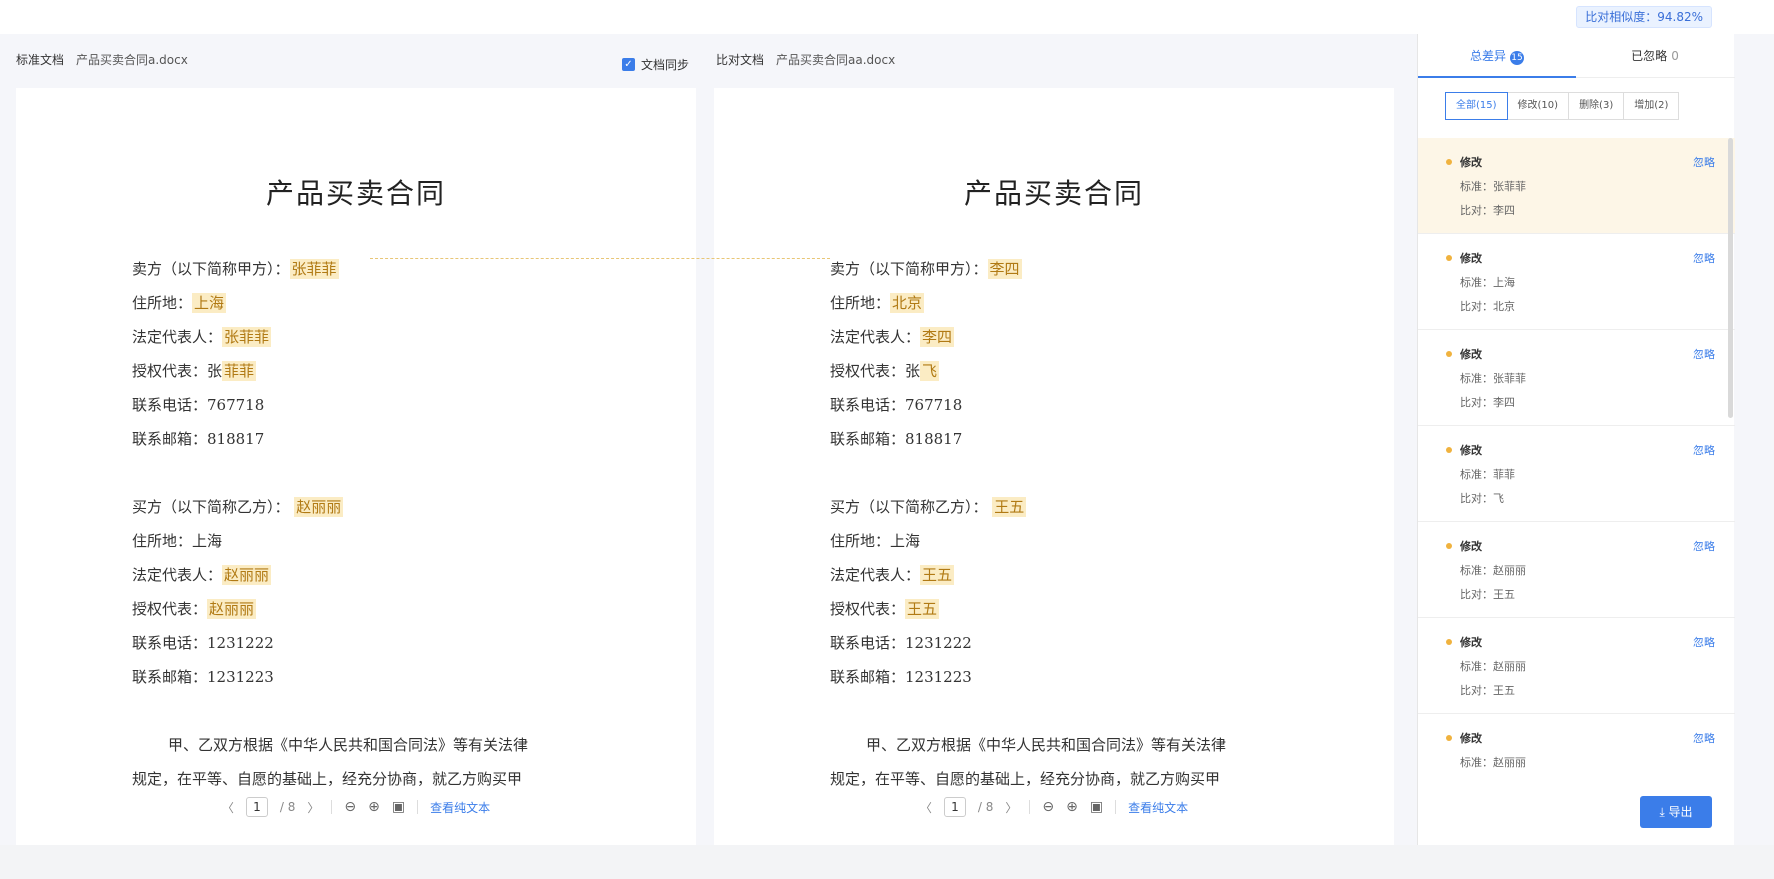 The height and width of the screenshot is (879, 1774). I want to click on buyer-auth-line: 授权代表： 王五, so click(885, 609).